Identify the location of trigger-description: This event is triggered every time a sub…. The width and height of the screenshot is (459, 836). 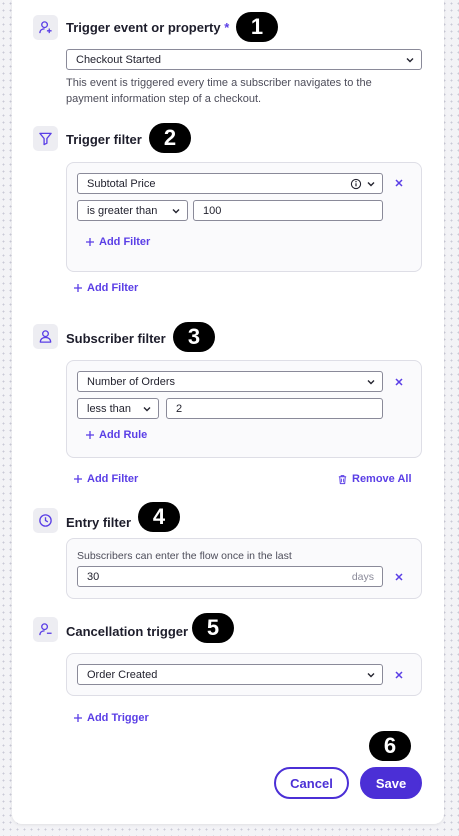
(219, 91).